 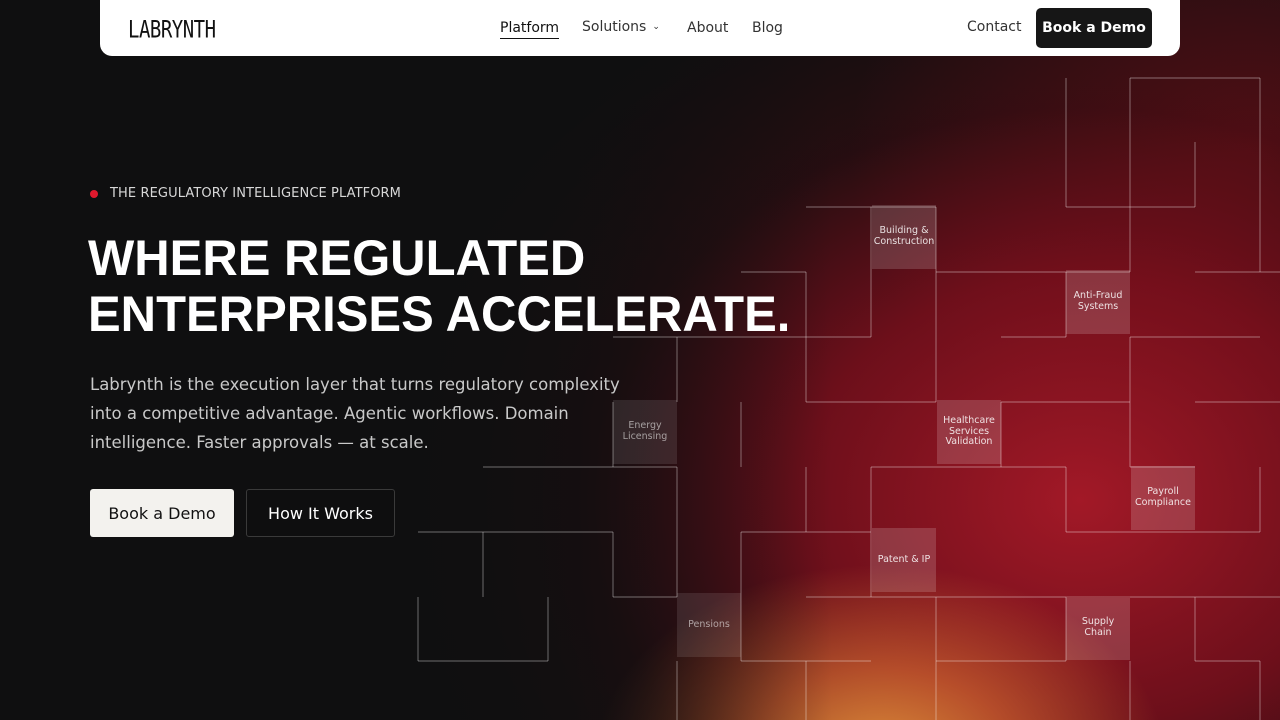 What do you see at coordinates (256, 193) in the screenshot?
I see `hero-eyebrow-text: THE REGULATORY INTELLIGENCE PLATFORM` at bounding box center [256, 193].